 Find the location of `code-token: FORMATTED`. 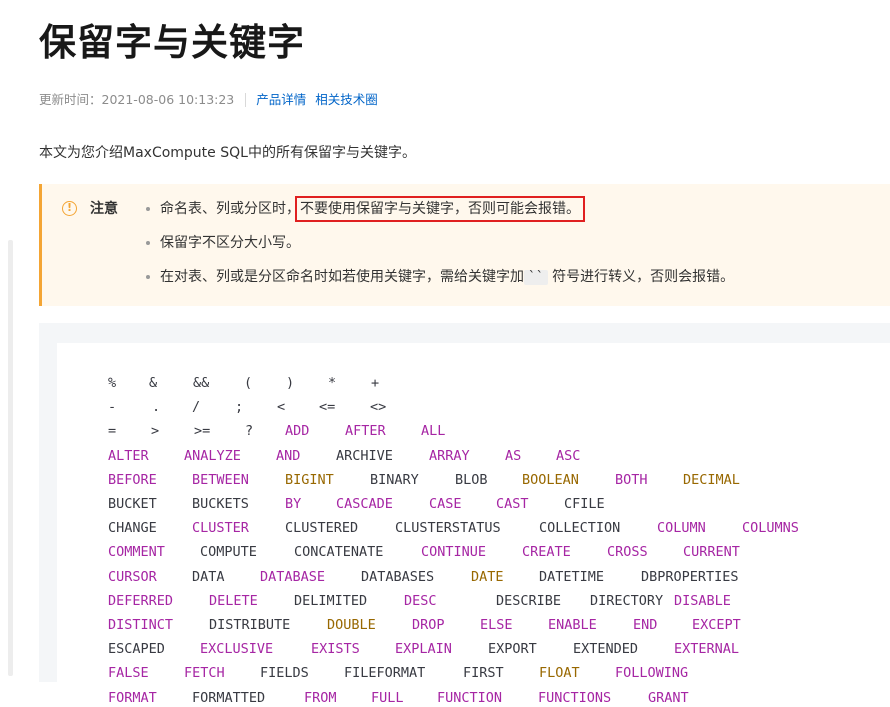

code-token: FORMATTED is located at coordinates (229, 697).